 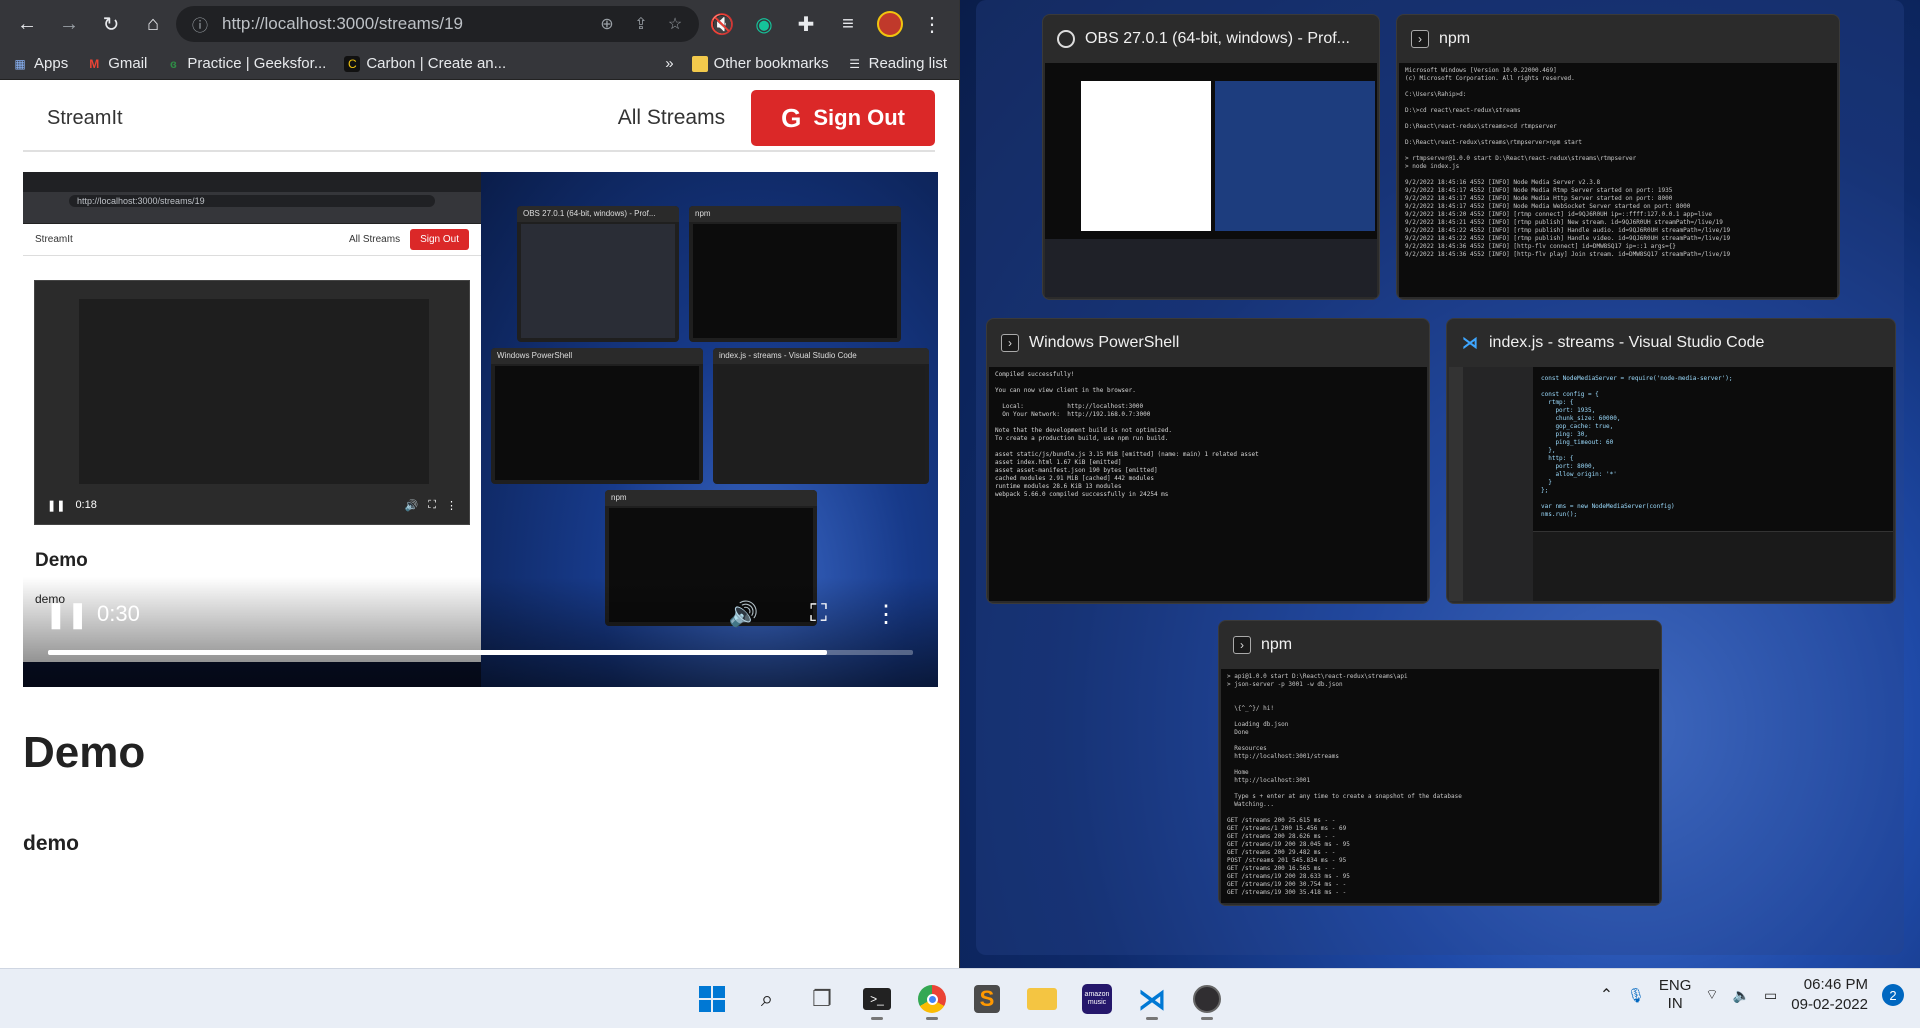 What do you see at coordinates (200, 24) in the screenshot?
I see `site-info-icon: ⓘ` at bounding box center [200, 24].